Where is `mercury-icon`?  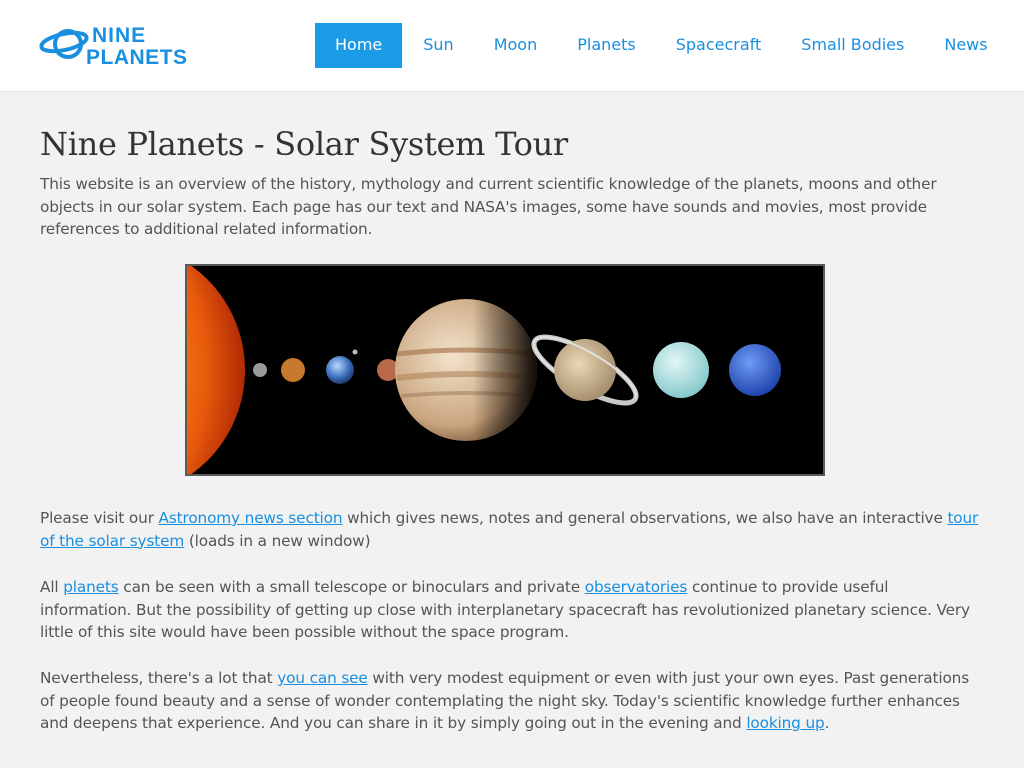
mercury-icon is located at coordinates (260, 370).